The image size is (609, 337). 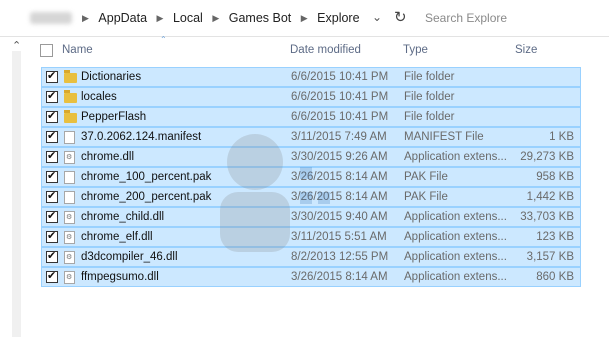 I want to click on file-name: PepperFlash, so click(x=114, y=117).